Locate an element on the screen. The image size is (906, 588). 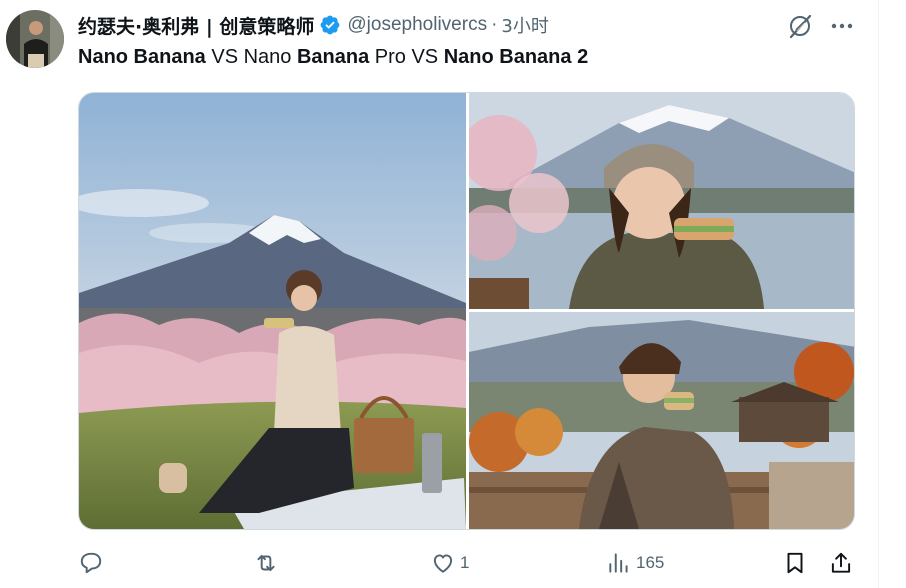
views-button: 165 is located at coordinates (635, 563).